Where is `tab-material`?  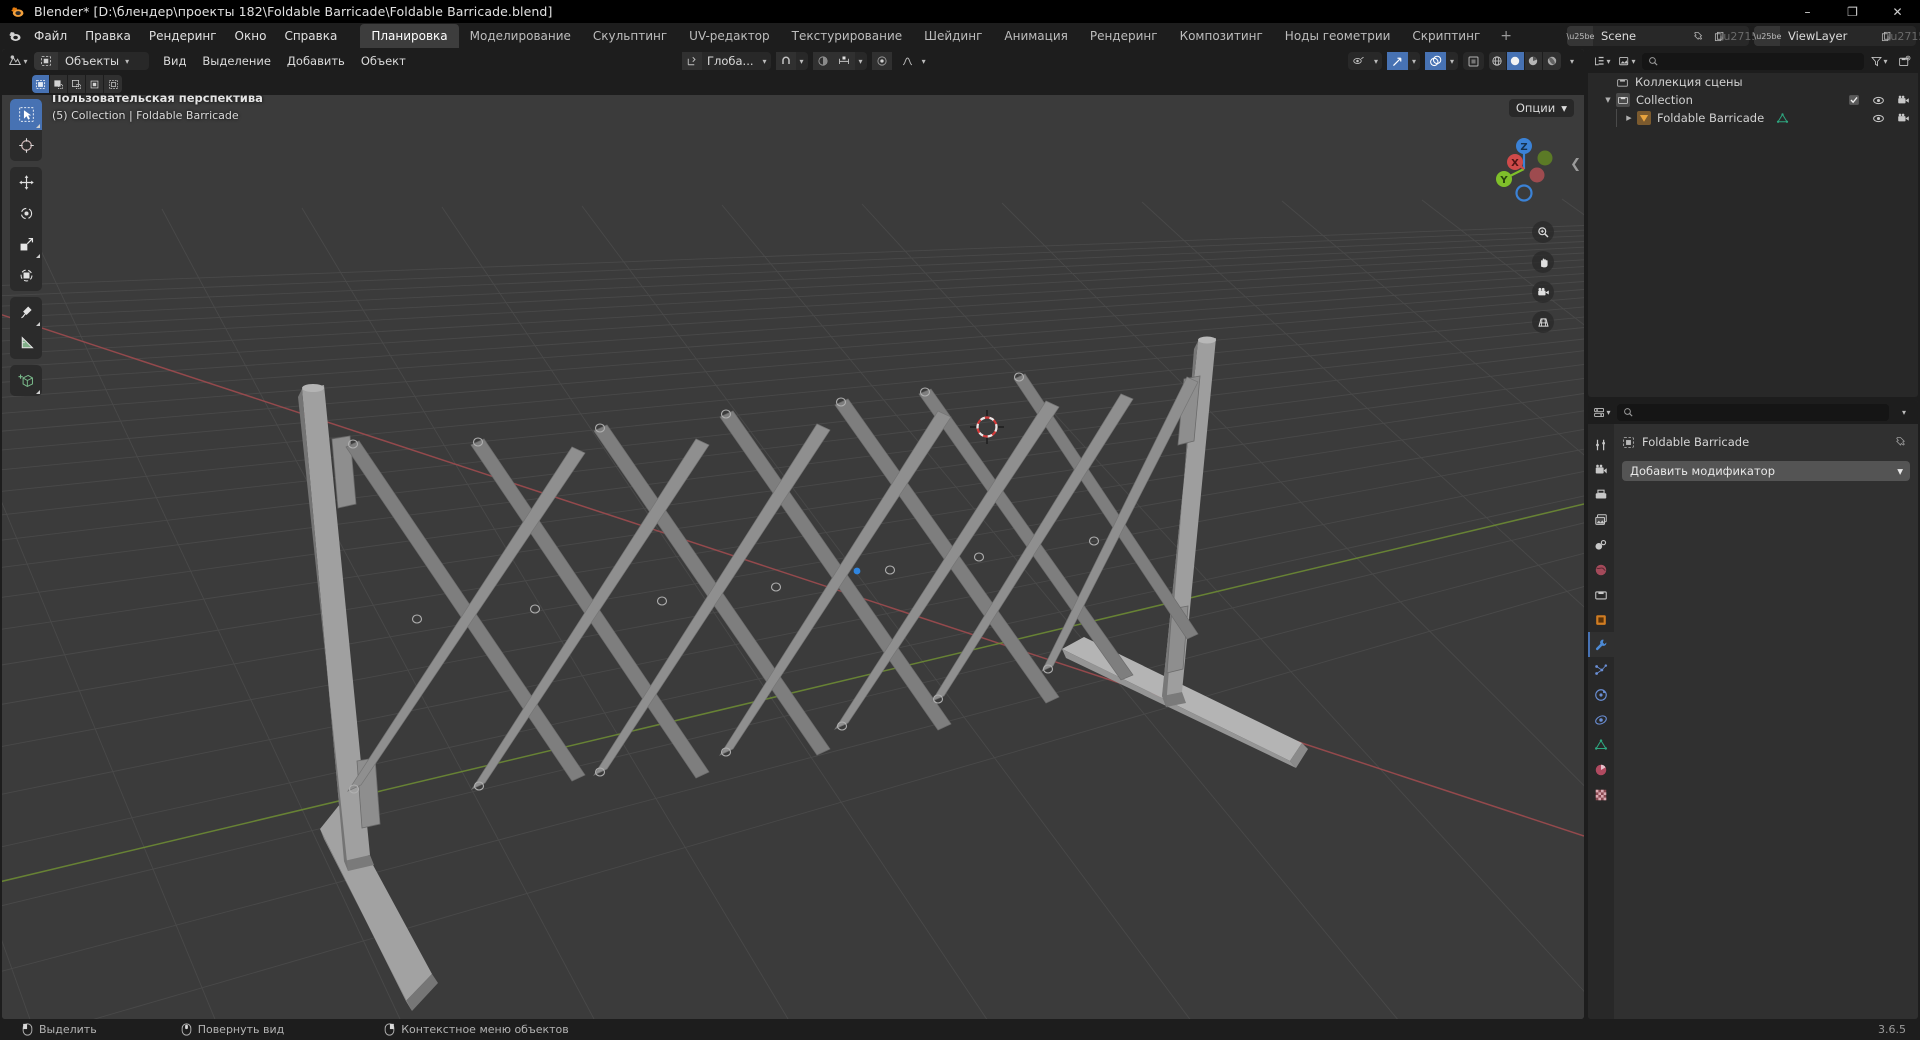
tab-material is located at coordinates (1601, 769).